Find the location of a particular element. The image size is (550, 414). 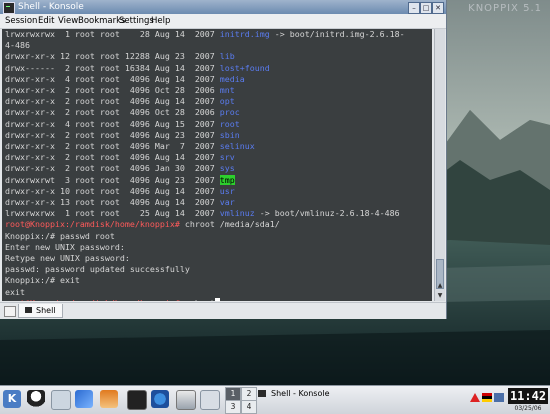

terminal-text: lib is located at coordinates (227, 56).